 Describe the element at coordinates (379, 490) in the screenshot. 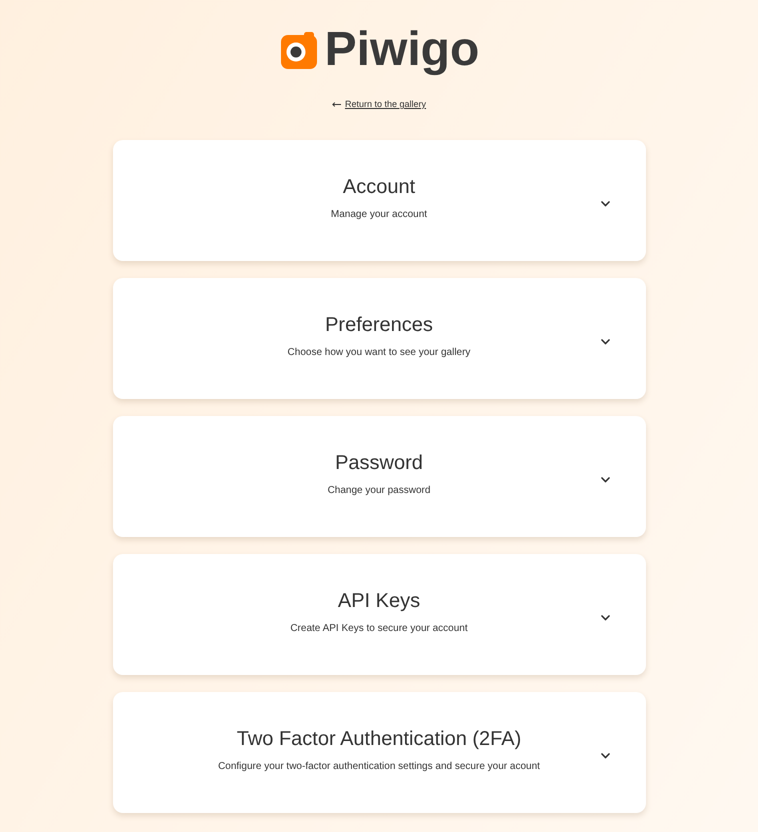

I see `section-description: Change your password` at that location.